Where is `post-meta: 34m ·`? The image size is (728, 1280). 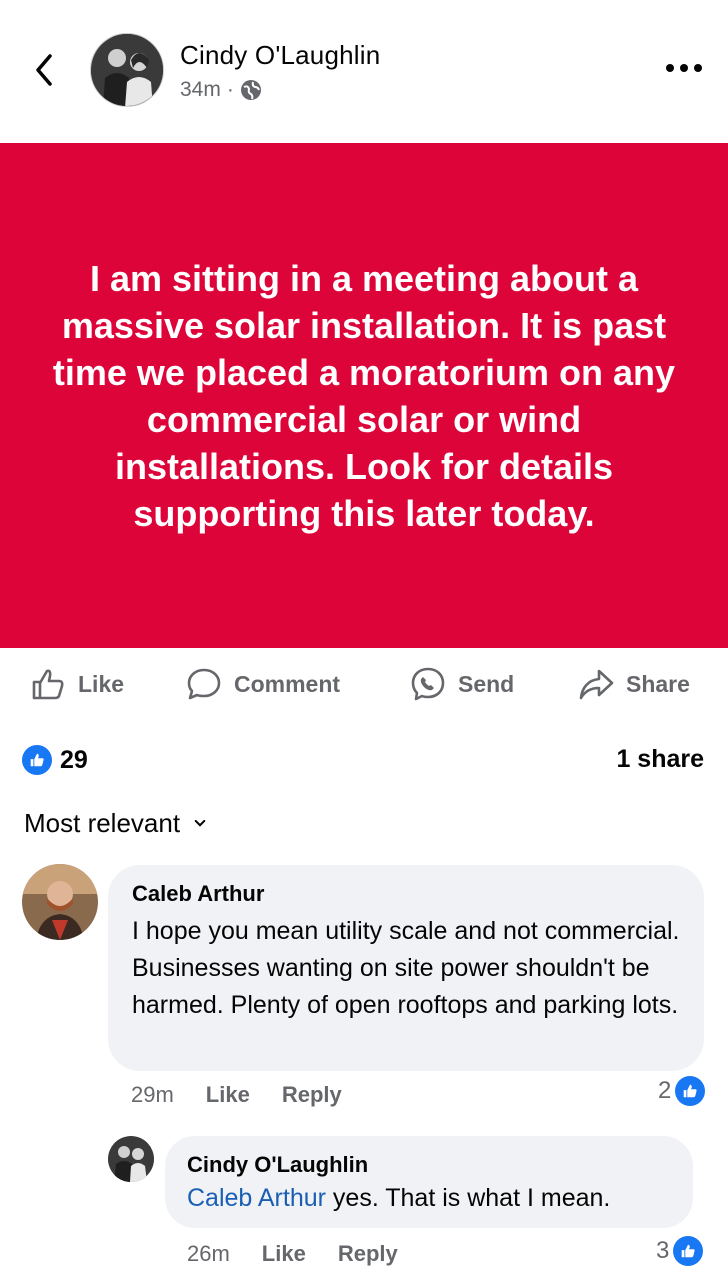 post-meta: 34m · is located at coordinates (221, 90).